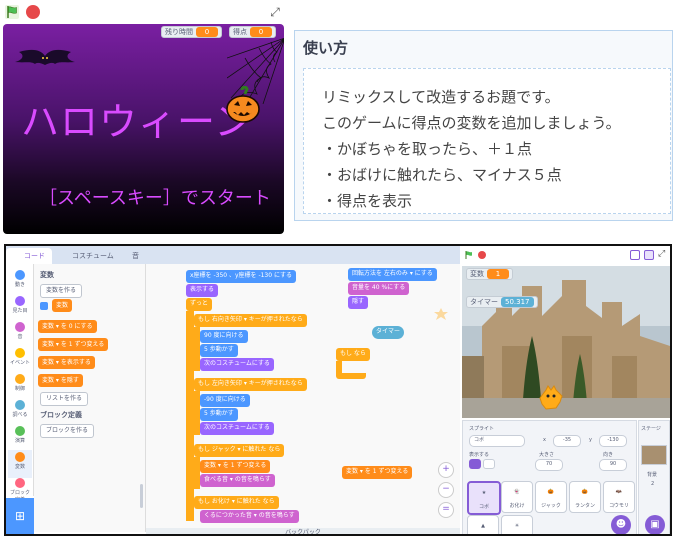 The image size is (674, 538). What do you see at coordinates (517, 497) in the screenshot?
I see `sprite-thumb: 👻 お化け` at bounding box center [517, 497].